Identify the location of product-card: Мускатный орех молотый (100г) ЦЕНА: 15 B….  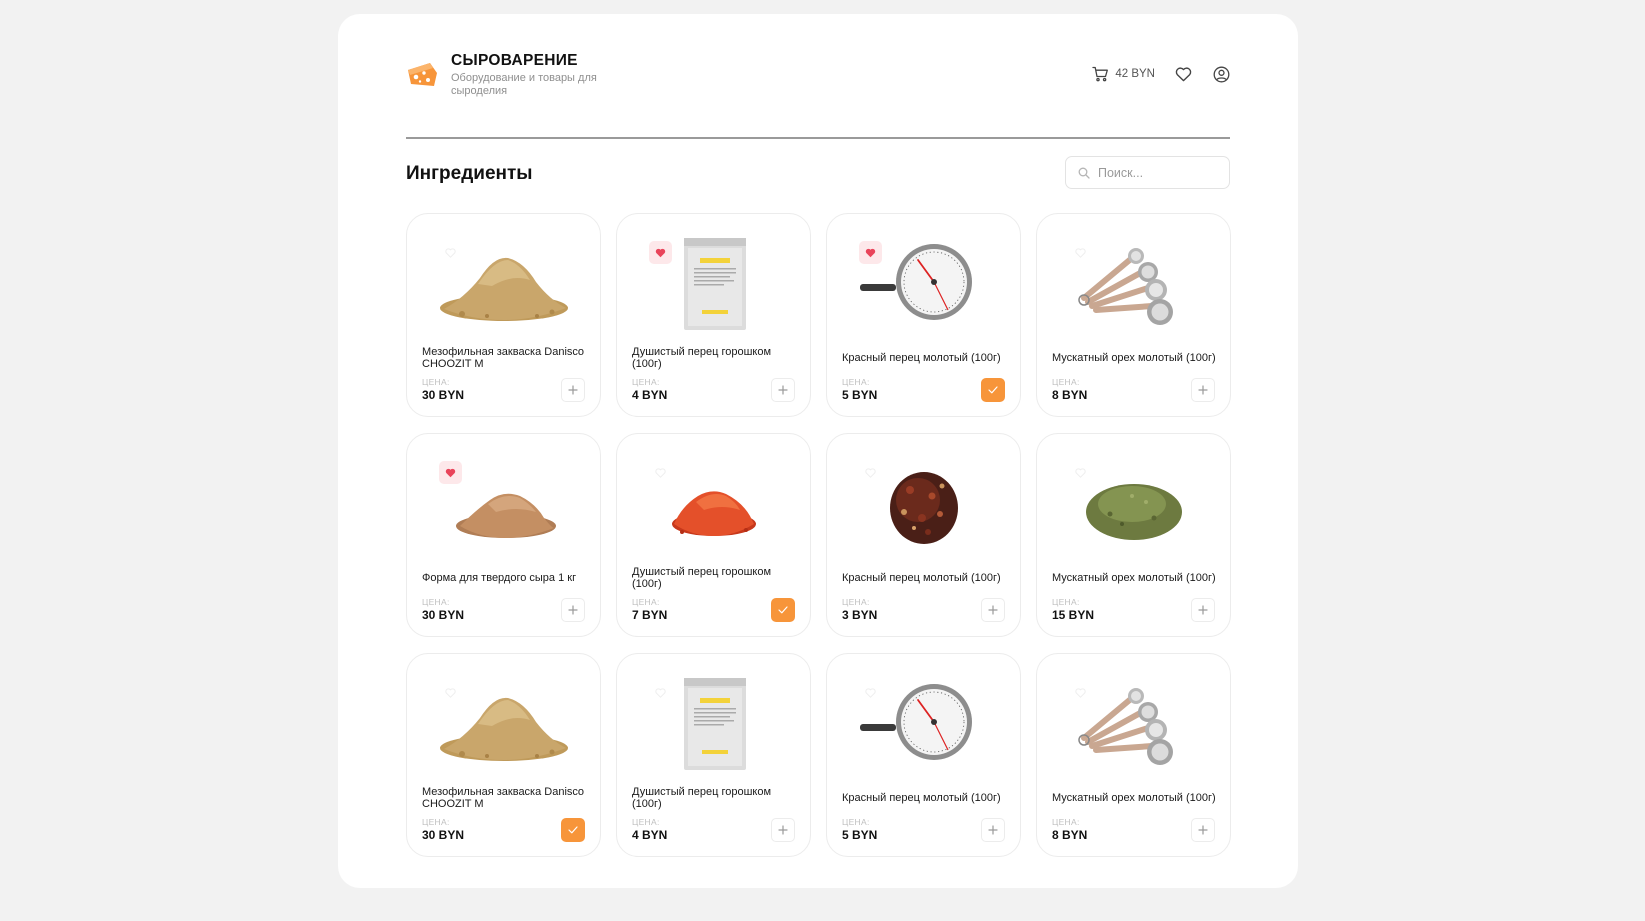
(1133, 535).